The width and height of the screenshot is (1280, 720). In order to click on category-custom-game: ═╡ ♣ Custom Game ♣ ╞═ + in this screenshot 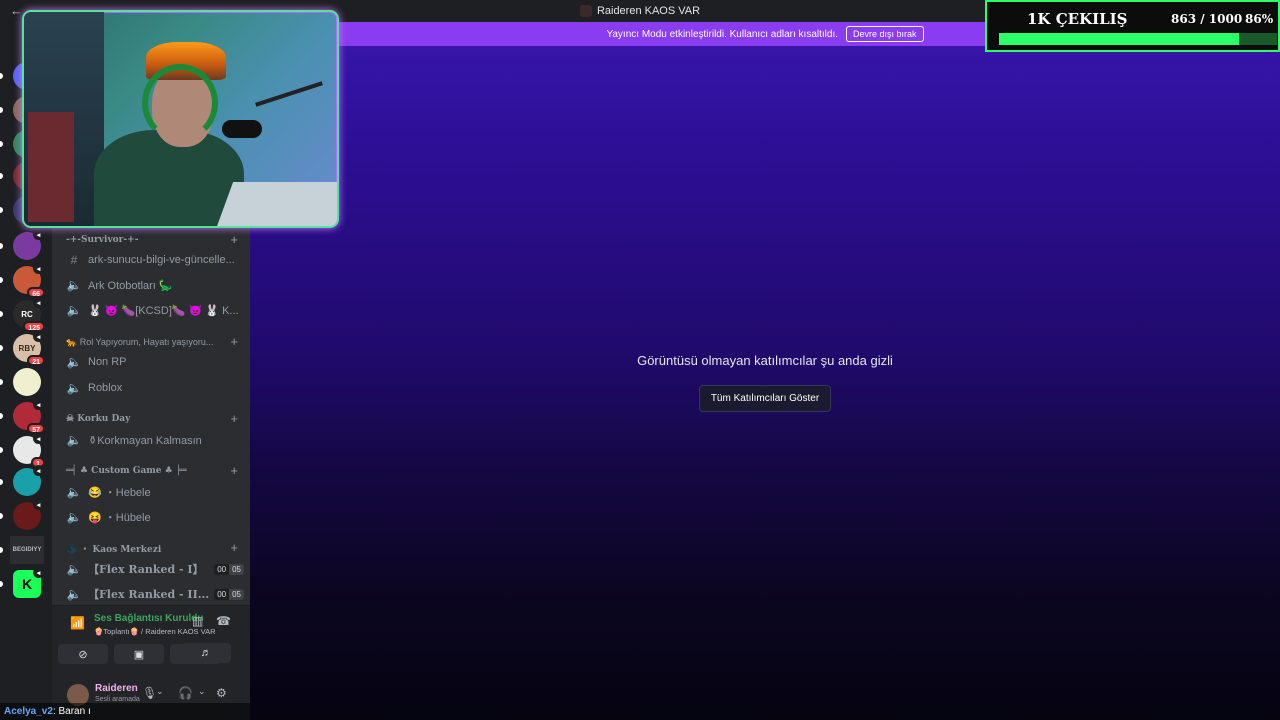, I will do `click(155, 471)`.